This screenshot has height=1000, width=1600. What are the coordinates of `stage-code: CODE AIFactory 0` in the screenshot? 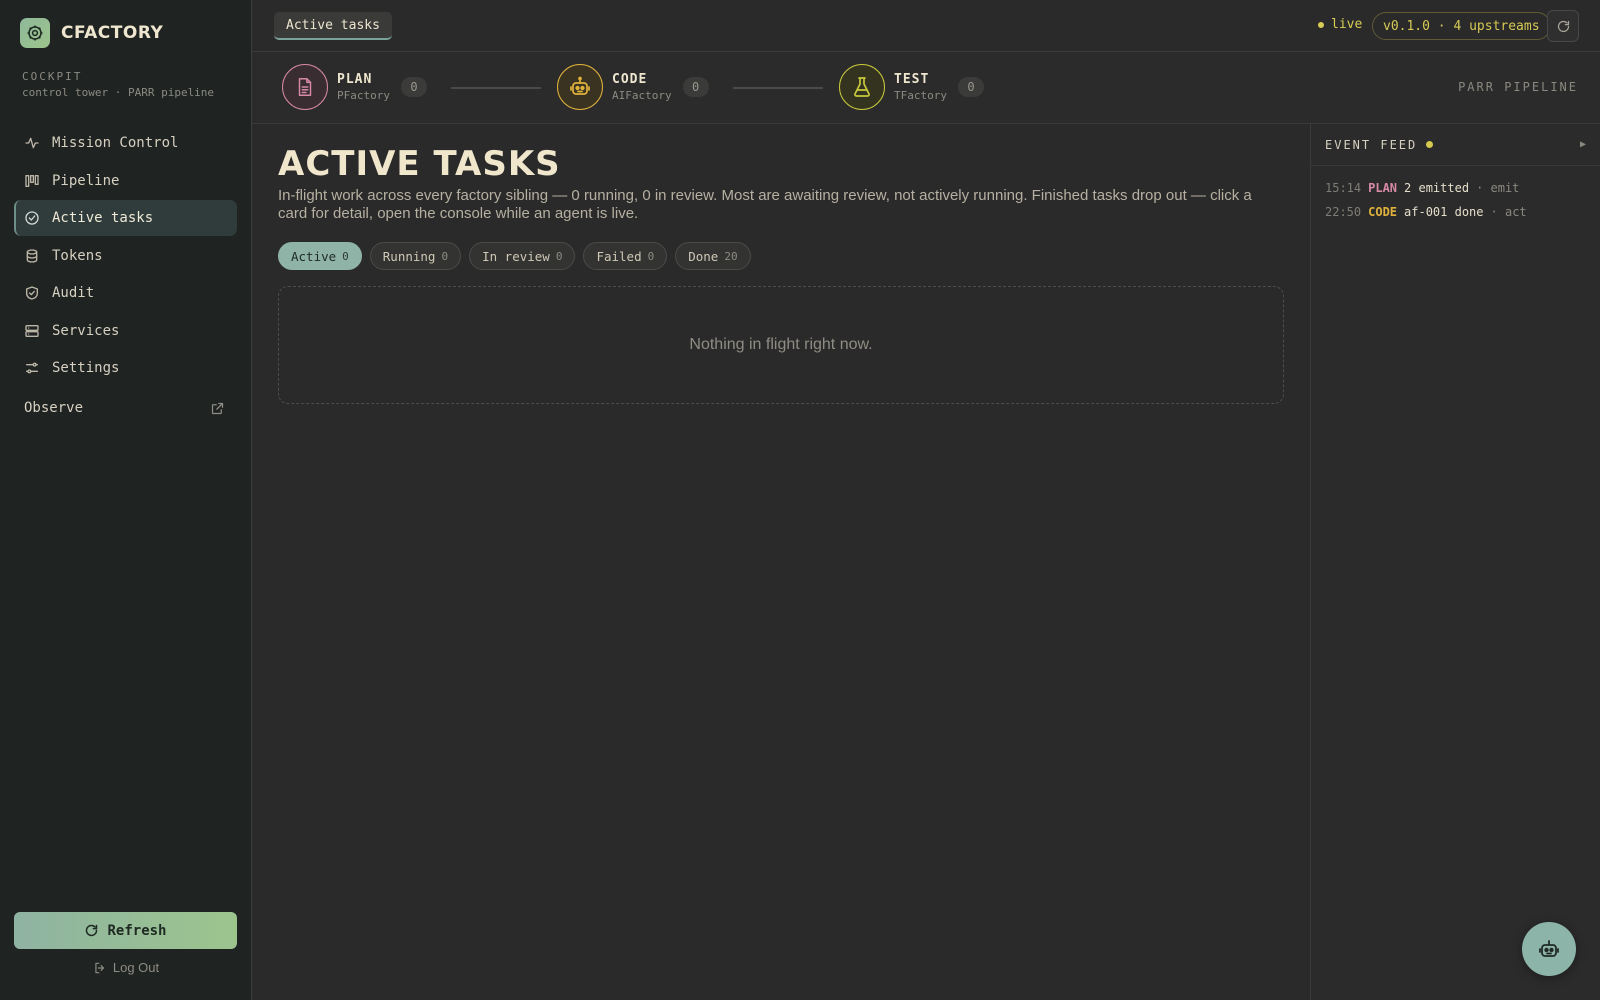 It's located at (633, 87).